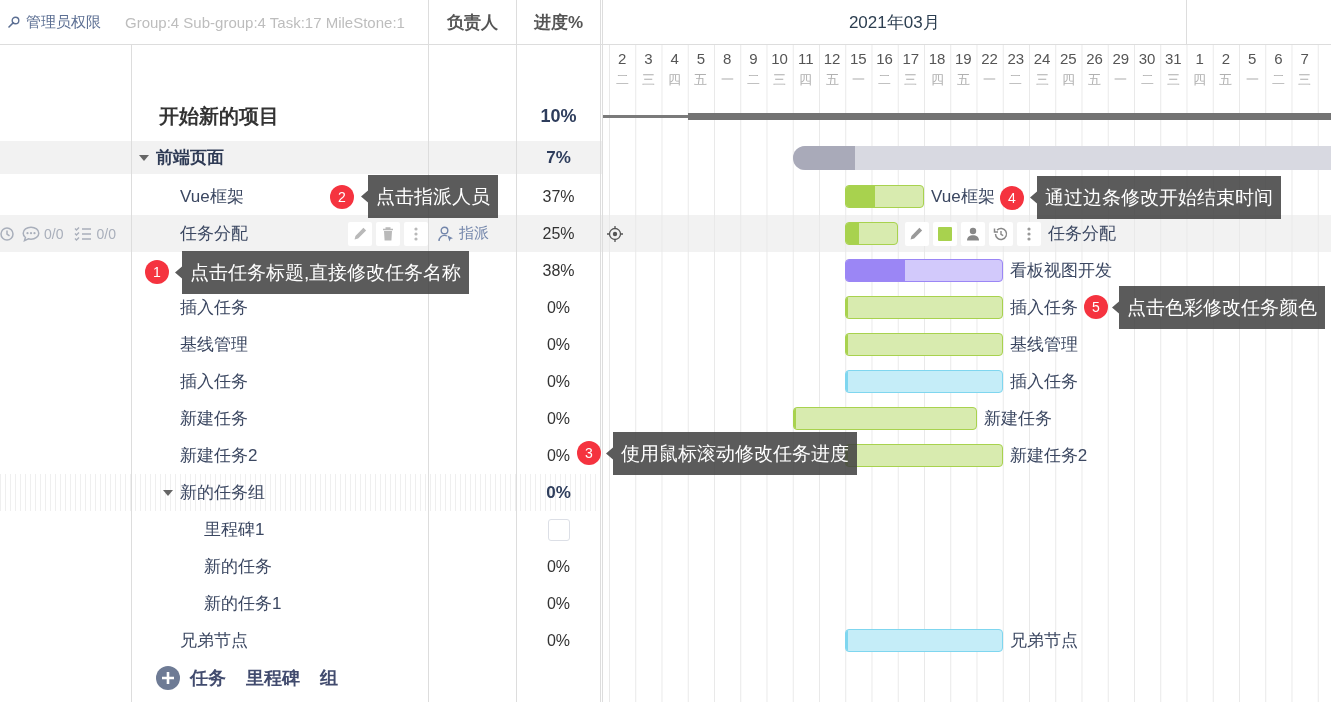  What do you see at coordinates (727, 59) in the screenshot?
I see `day-number: 8` at bounding box center [727, 59].